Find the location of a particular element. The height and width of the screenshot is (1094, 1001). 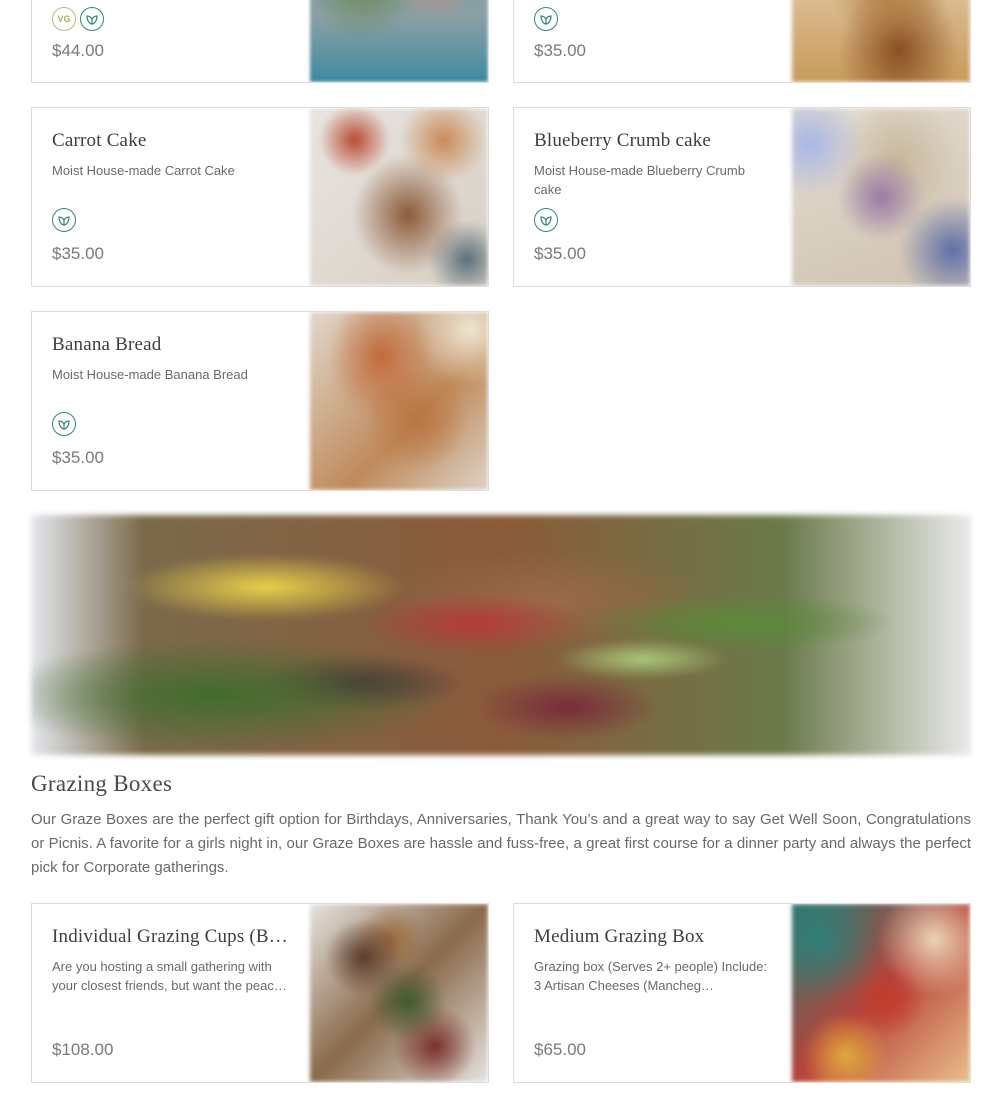

menu-item-title: Banana Bread is located at coordinates (107, 344).